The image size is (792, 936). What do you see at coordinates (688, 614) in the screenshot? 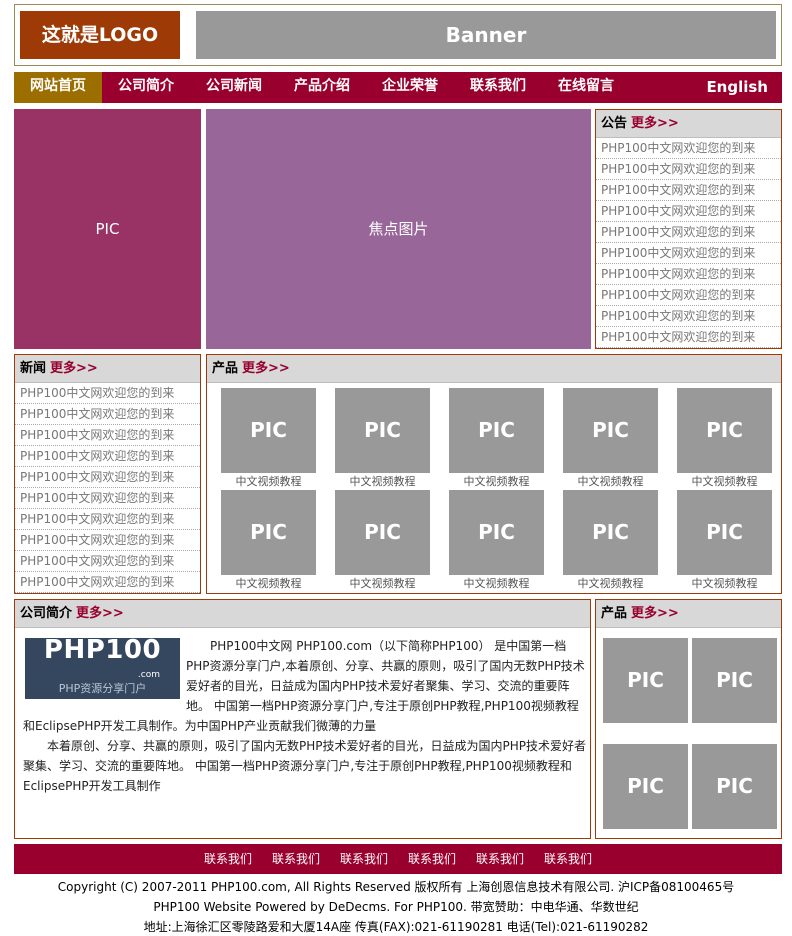
I see `side-products-header: 产品 更多>>` at bounding box center [688, 614].